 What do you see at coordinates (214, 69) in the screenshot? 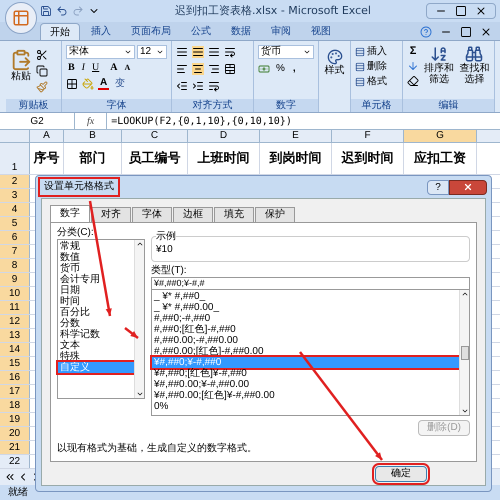
I see `align-right-icon` at bounding box center [214, 69].